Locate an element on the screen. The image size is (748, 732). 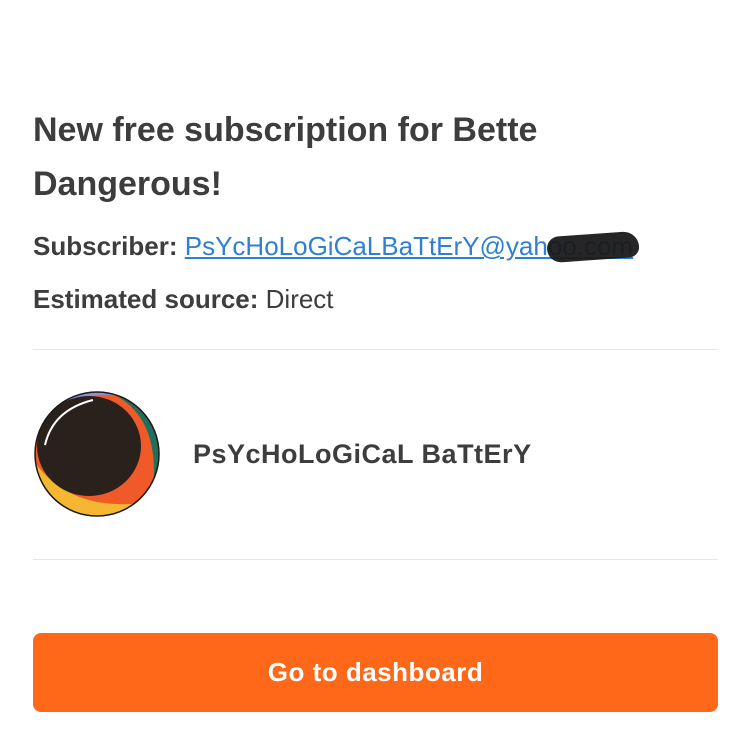
go-to-dashboard-button: Go to dashboard is located at coordinates (375, 672).